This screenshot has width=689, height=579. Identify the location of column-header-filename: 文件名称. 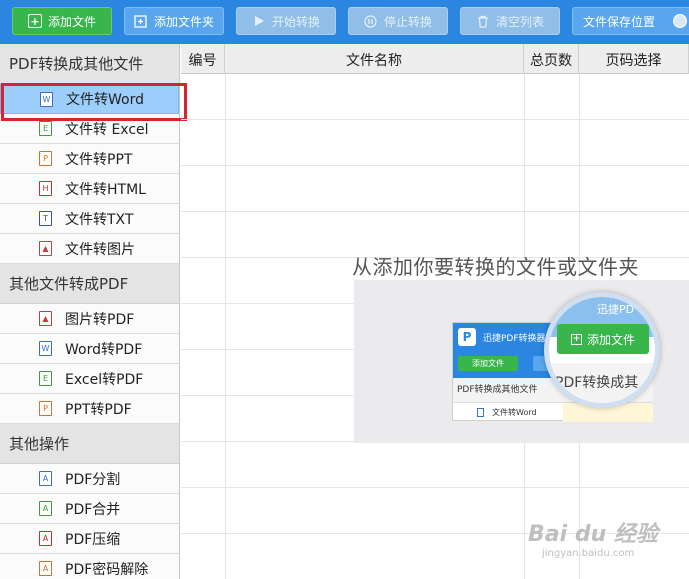
(374, 59).